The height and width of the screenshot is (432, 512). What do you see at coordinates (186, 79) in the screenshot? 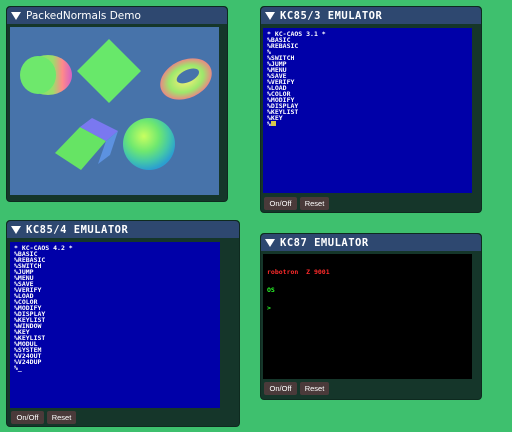
I see `torus-shape` at bounding box center [186, 79].